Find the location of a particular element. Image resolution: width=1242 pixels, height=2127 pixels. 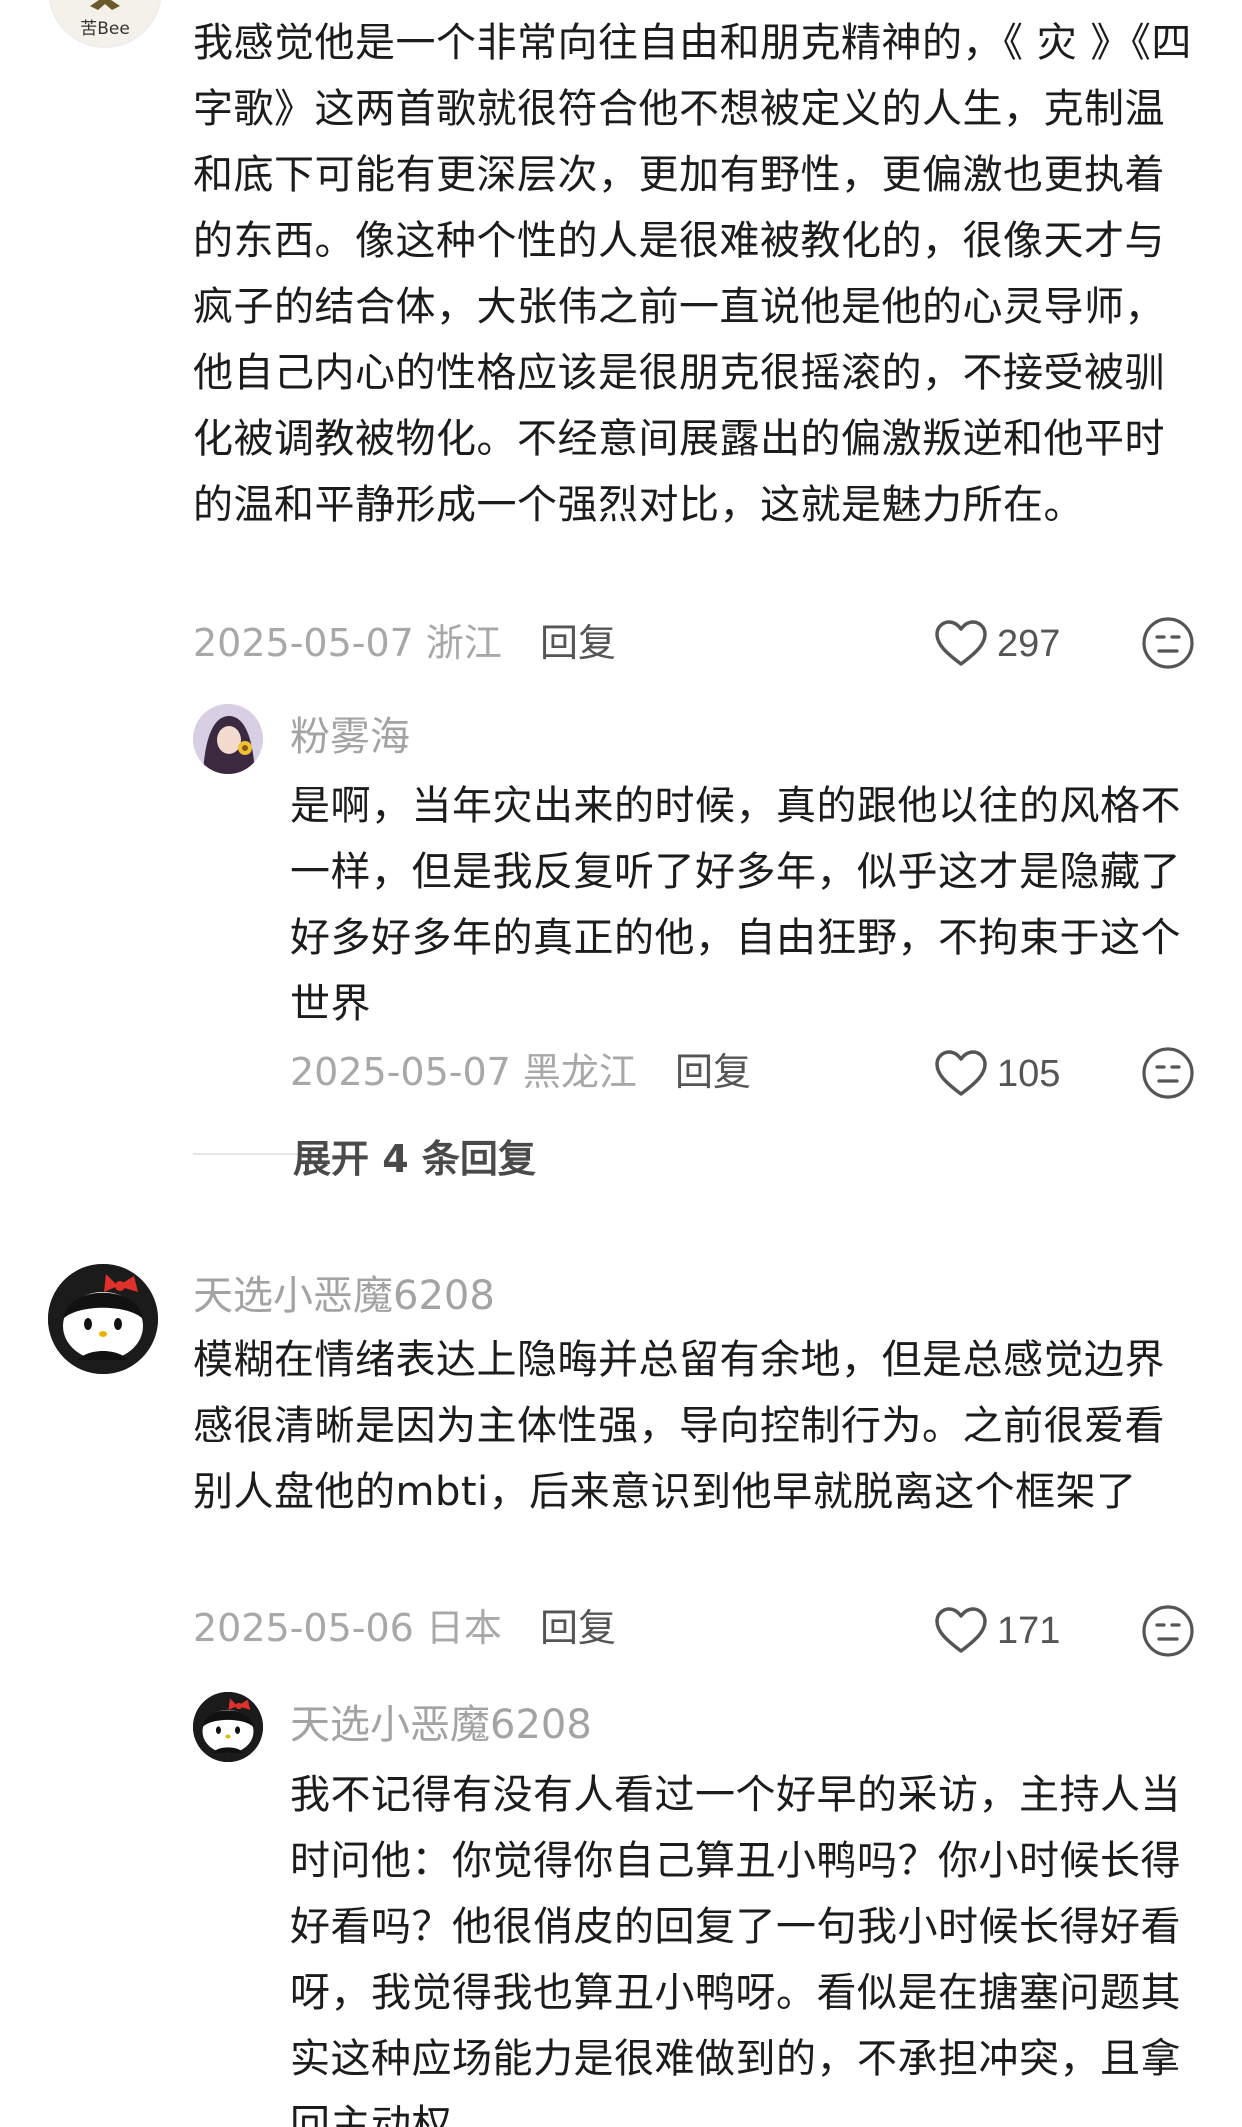

like-count: 297 is located at coordinates (1029, 643).